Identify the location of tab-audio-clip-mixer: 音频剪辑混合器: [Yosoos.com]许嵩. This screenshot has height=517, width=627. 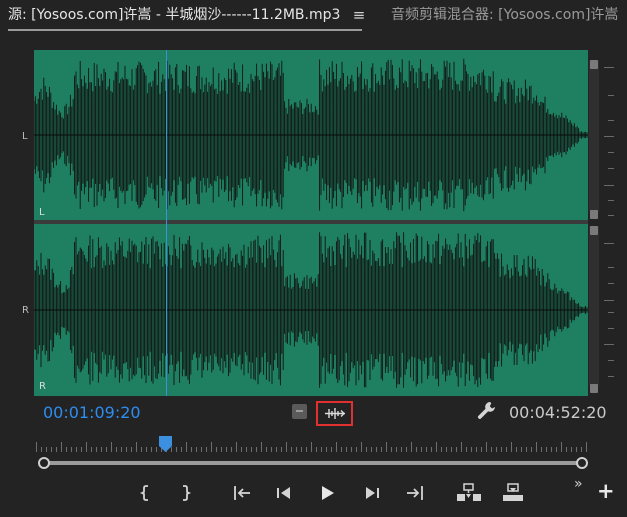
(509, 16).